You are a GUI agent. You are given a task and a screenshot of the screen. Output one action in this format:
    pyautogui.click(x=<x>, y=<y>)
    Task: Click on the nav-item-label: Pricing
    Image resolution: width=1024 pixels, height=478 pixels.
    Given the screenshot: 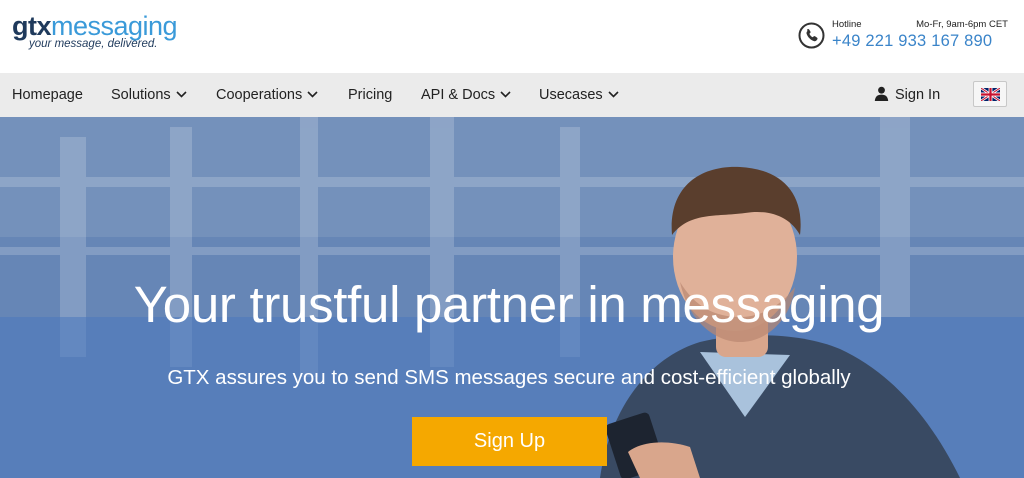 What is the action you would take?
    pyautogui.click(x=370, y=95)
    